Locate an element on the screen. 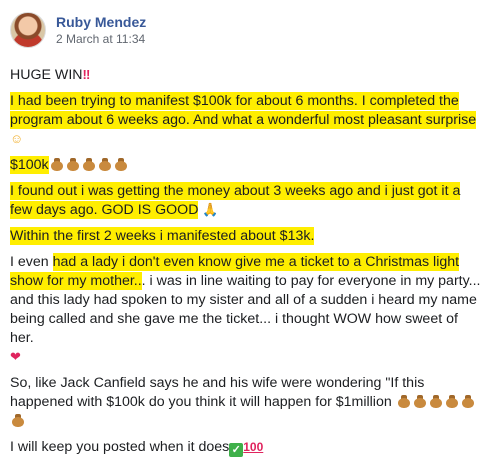  highlight-2: $100k is located at coordinates (29, 165).